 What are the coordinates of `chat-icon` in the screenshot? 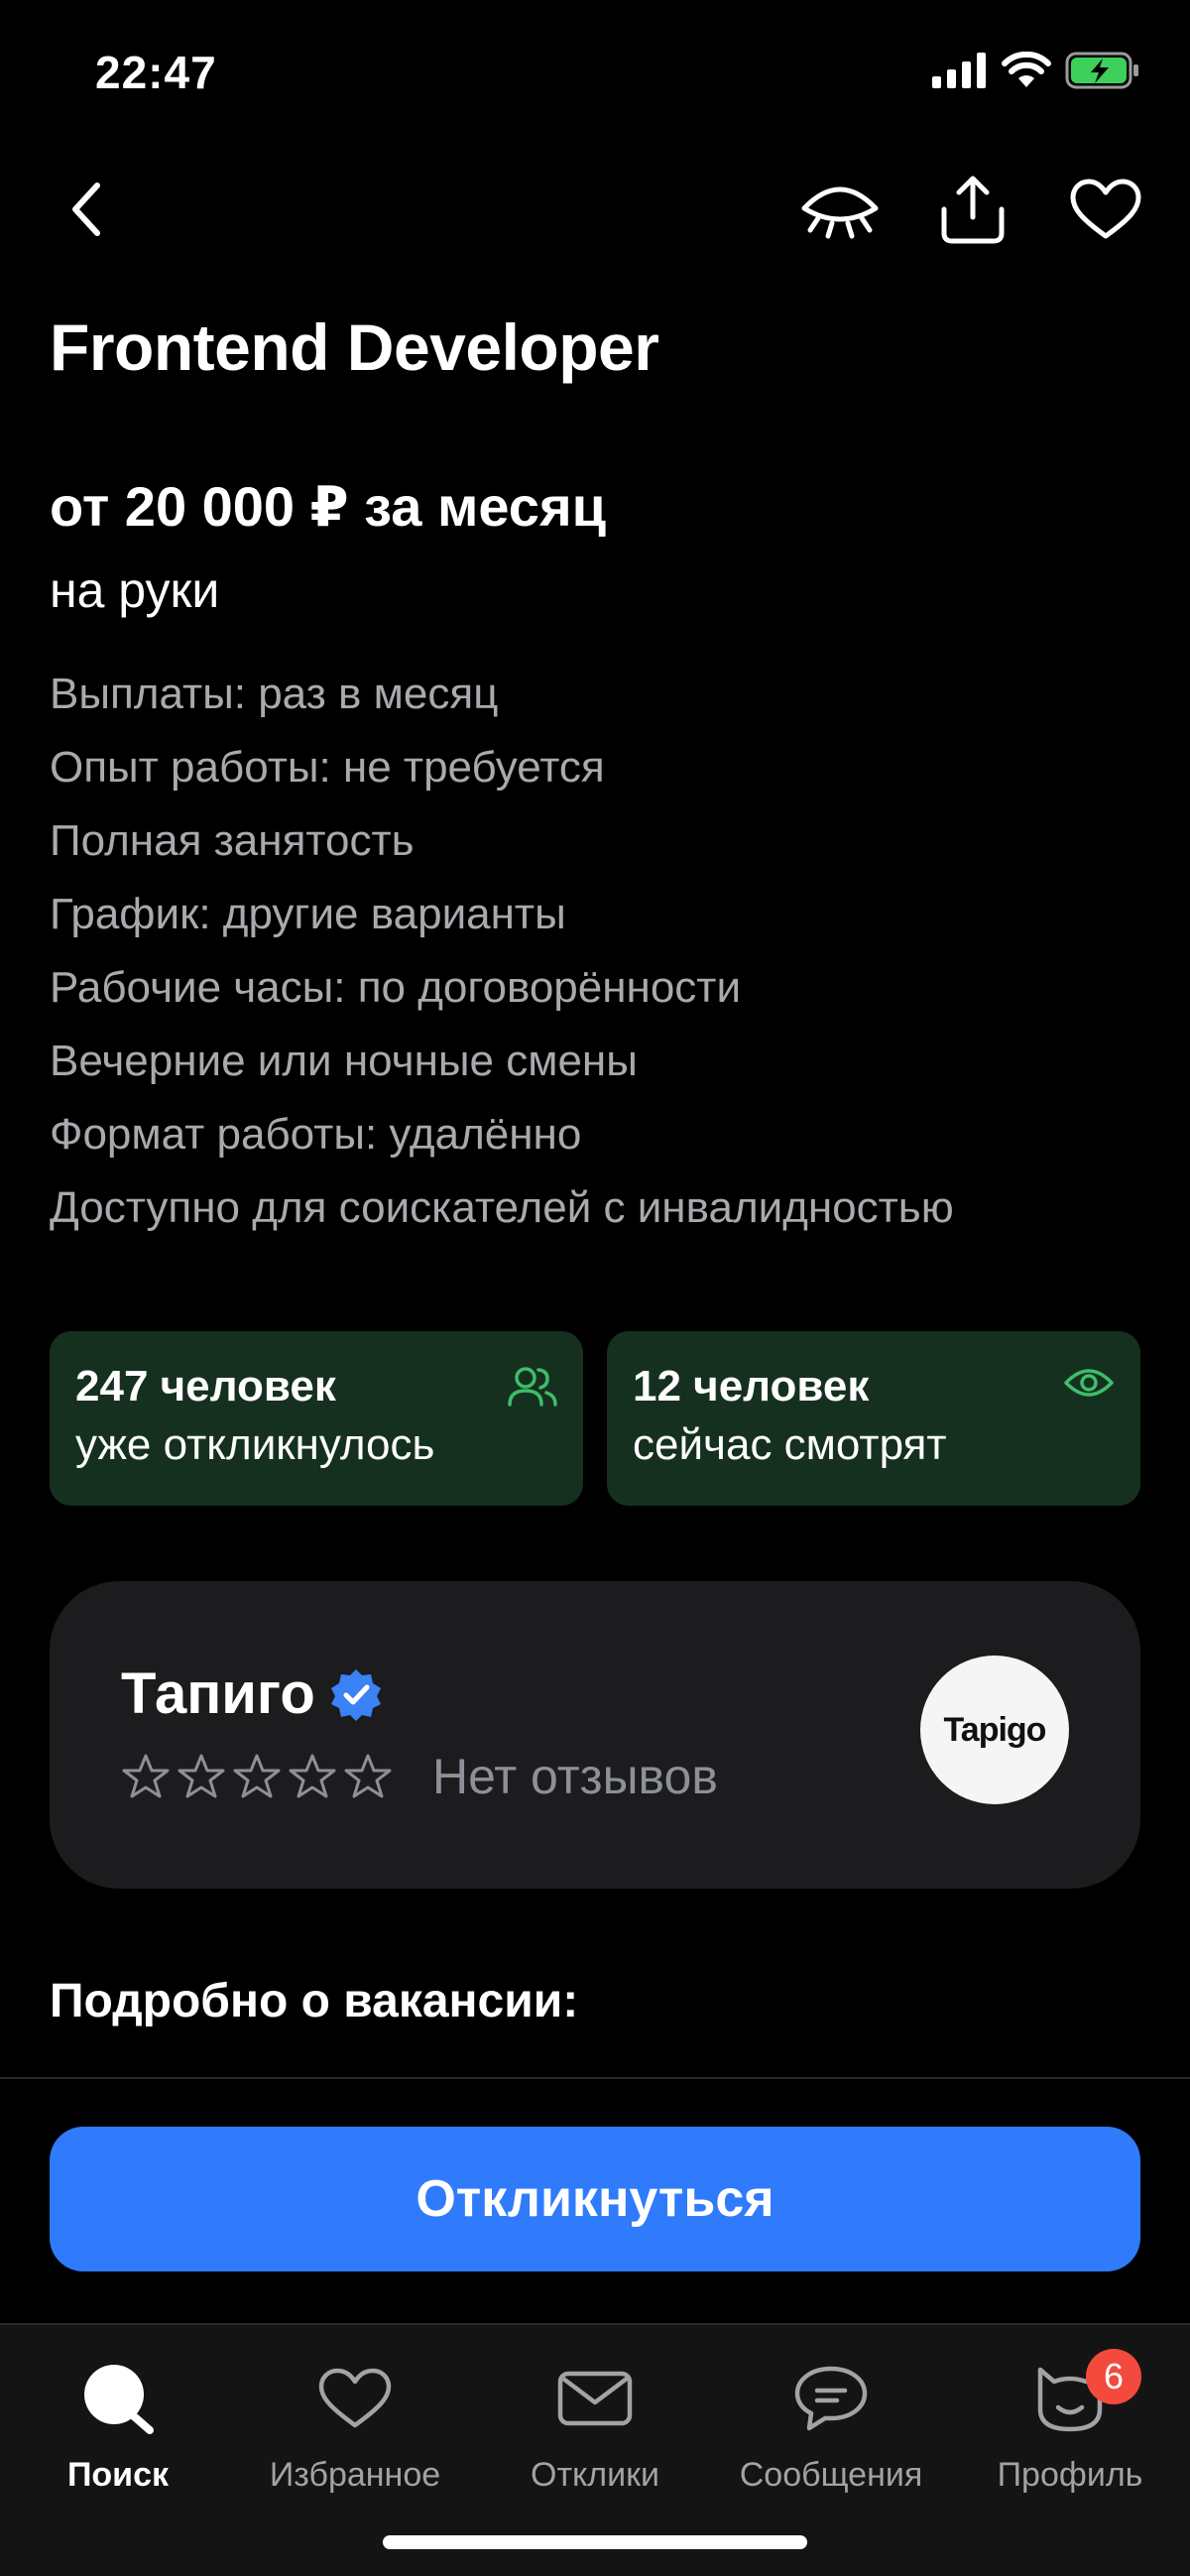 It's located at (831, 2398).